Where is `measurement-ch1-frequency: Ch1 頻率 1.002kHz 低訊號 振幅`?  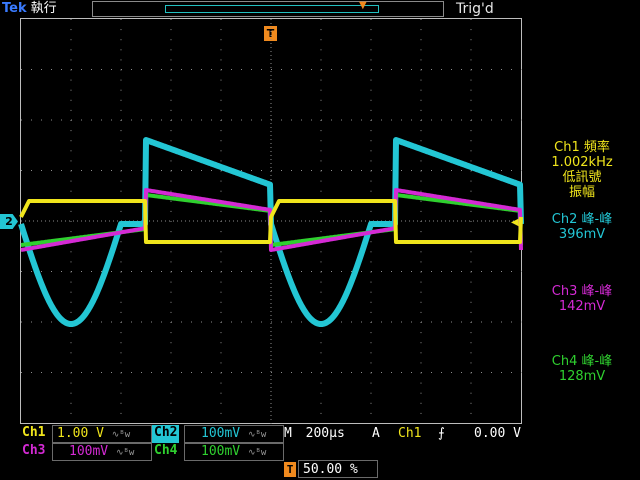
measurement-ch1-frequency: Ch1 頻率 1.002kHz 低訊號 振幅 is located at coordinates (582, 170).